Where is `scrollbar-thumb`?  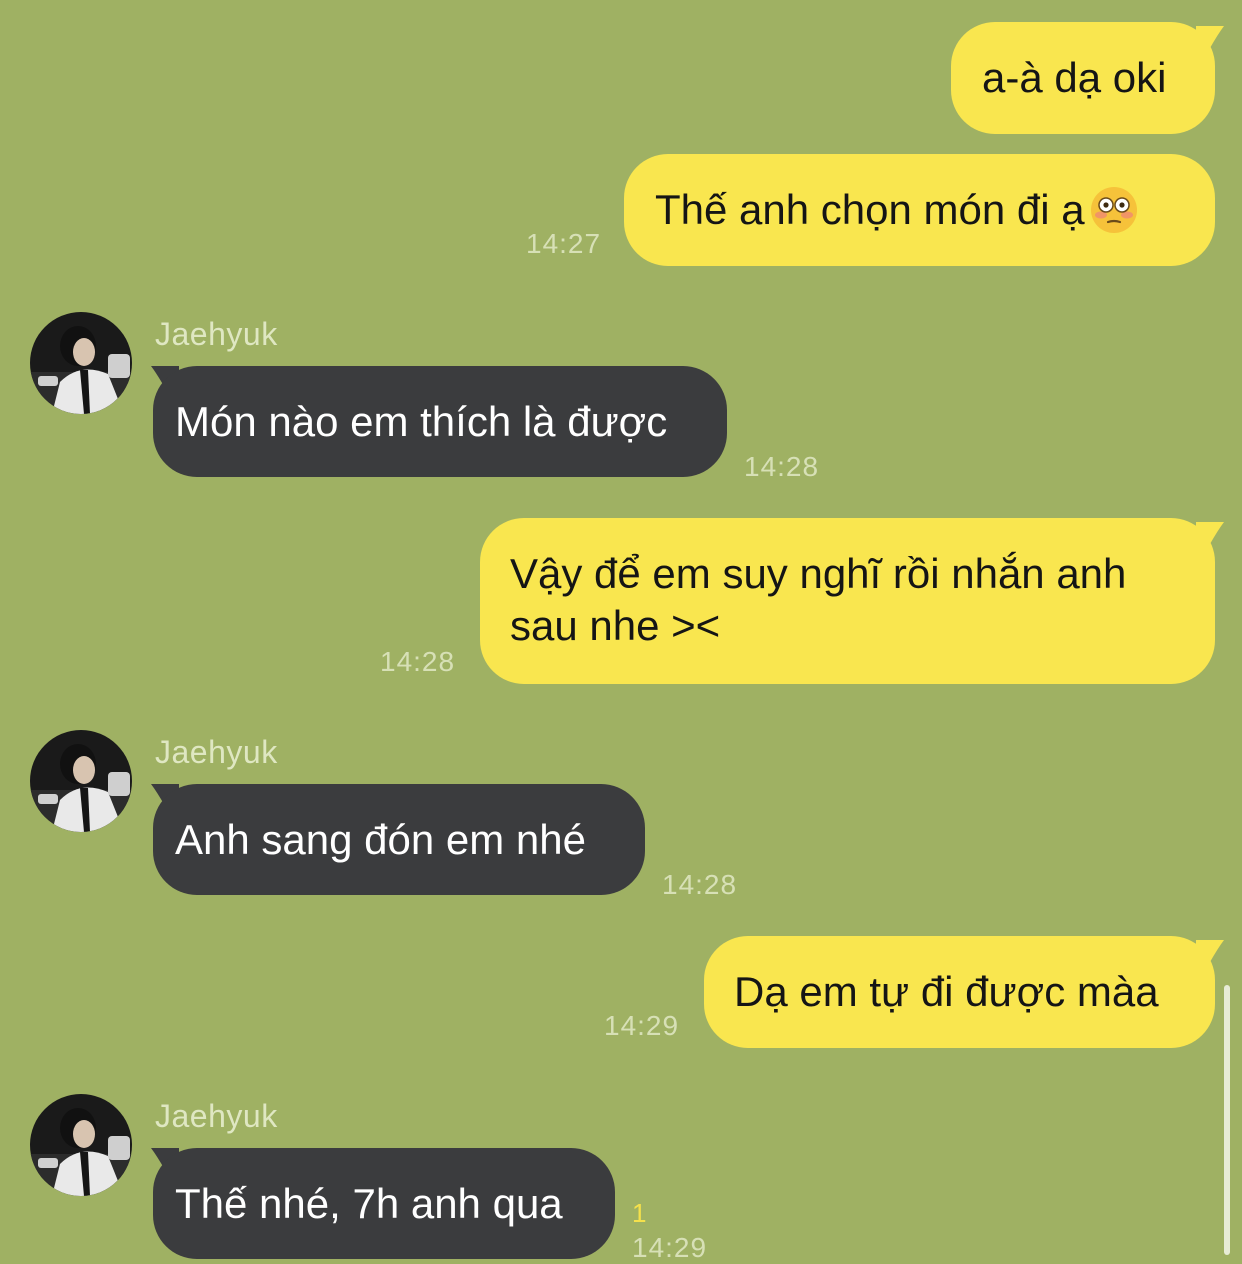
scrollbar-thumb is located at coordinates (1227, 1120).